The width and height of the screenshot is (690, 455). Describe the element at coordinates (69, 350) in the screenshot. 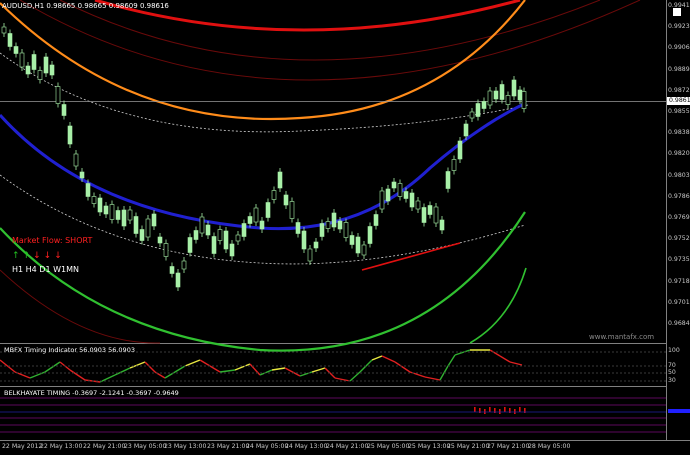

I see `timing-indicator-title: MBFX Timing Indicator 56.0903 56.0903` at that location.